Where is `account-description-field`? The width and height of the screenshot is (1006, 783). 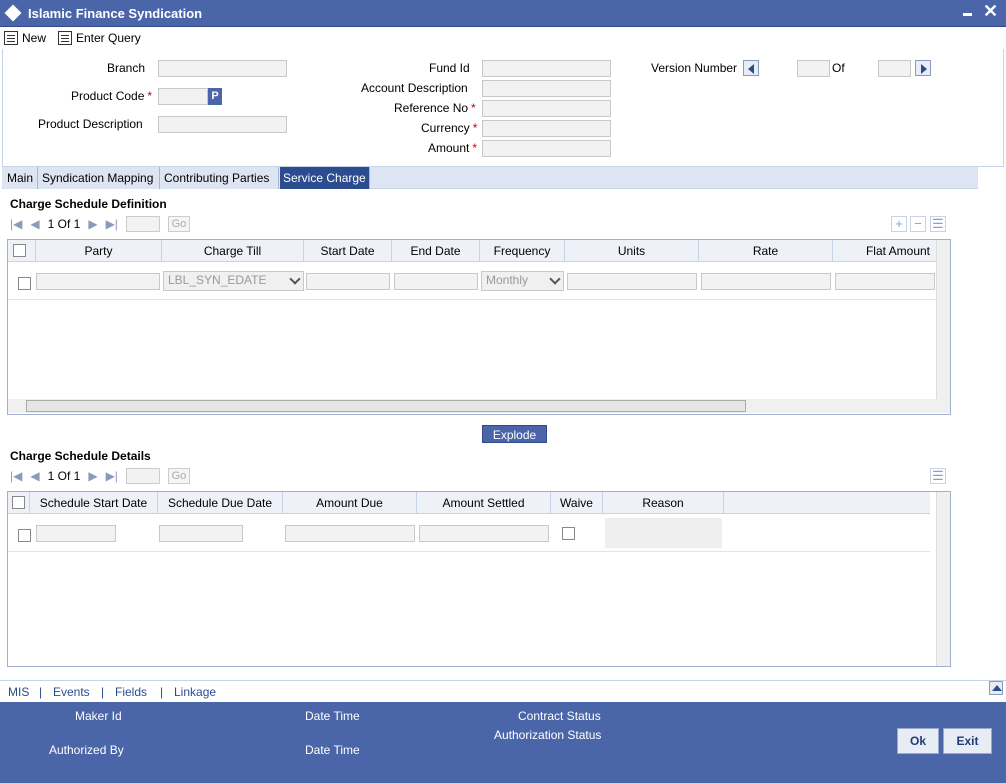 account-description-field is located at coordinates (546, 88).